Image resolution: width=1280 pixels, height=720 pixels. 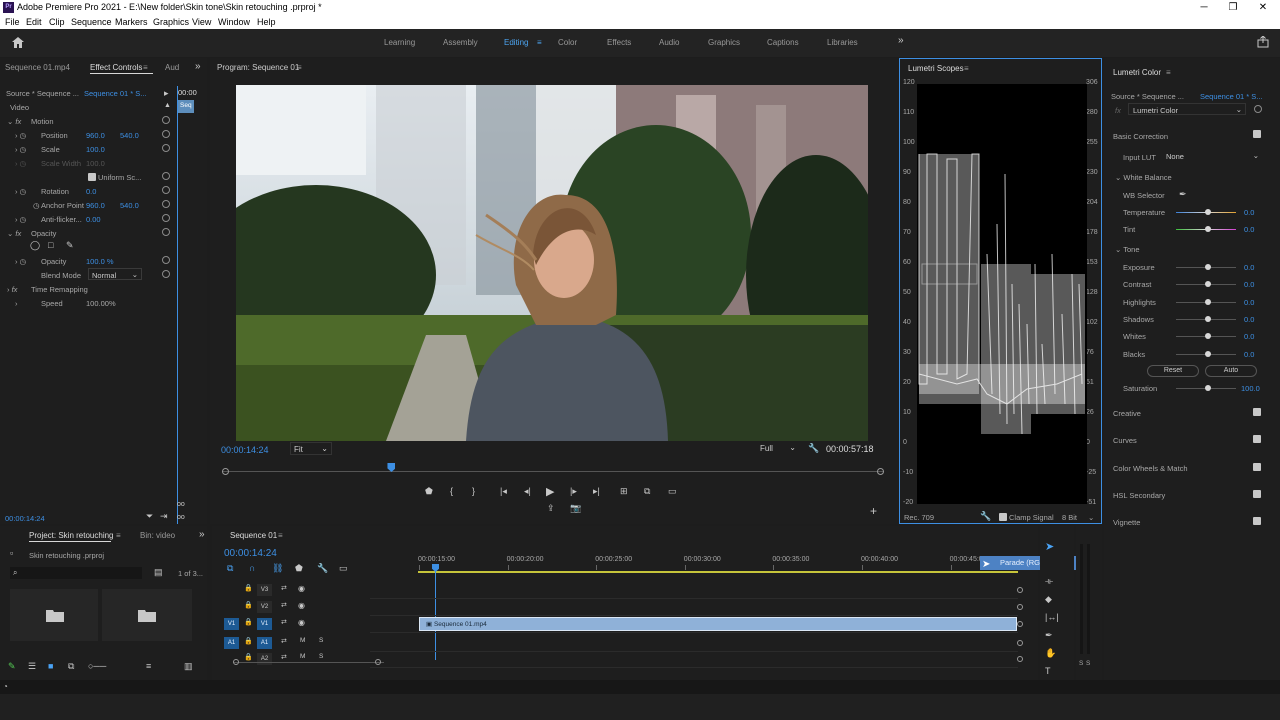 What do you see at coordinates (1049, 546) in the screenshot?
I see `selection-tool-icon: ➤` at bounding box center [1049, 546].